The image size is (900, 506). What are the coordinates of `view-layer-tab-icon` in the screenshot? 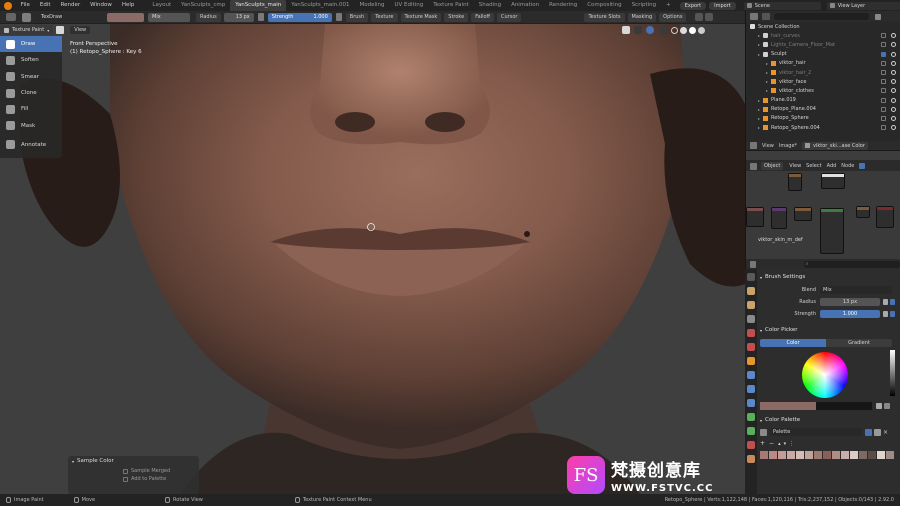 It's located at (751, 319).